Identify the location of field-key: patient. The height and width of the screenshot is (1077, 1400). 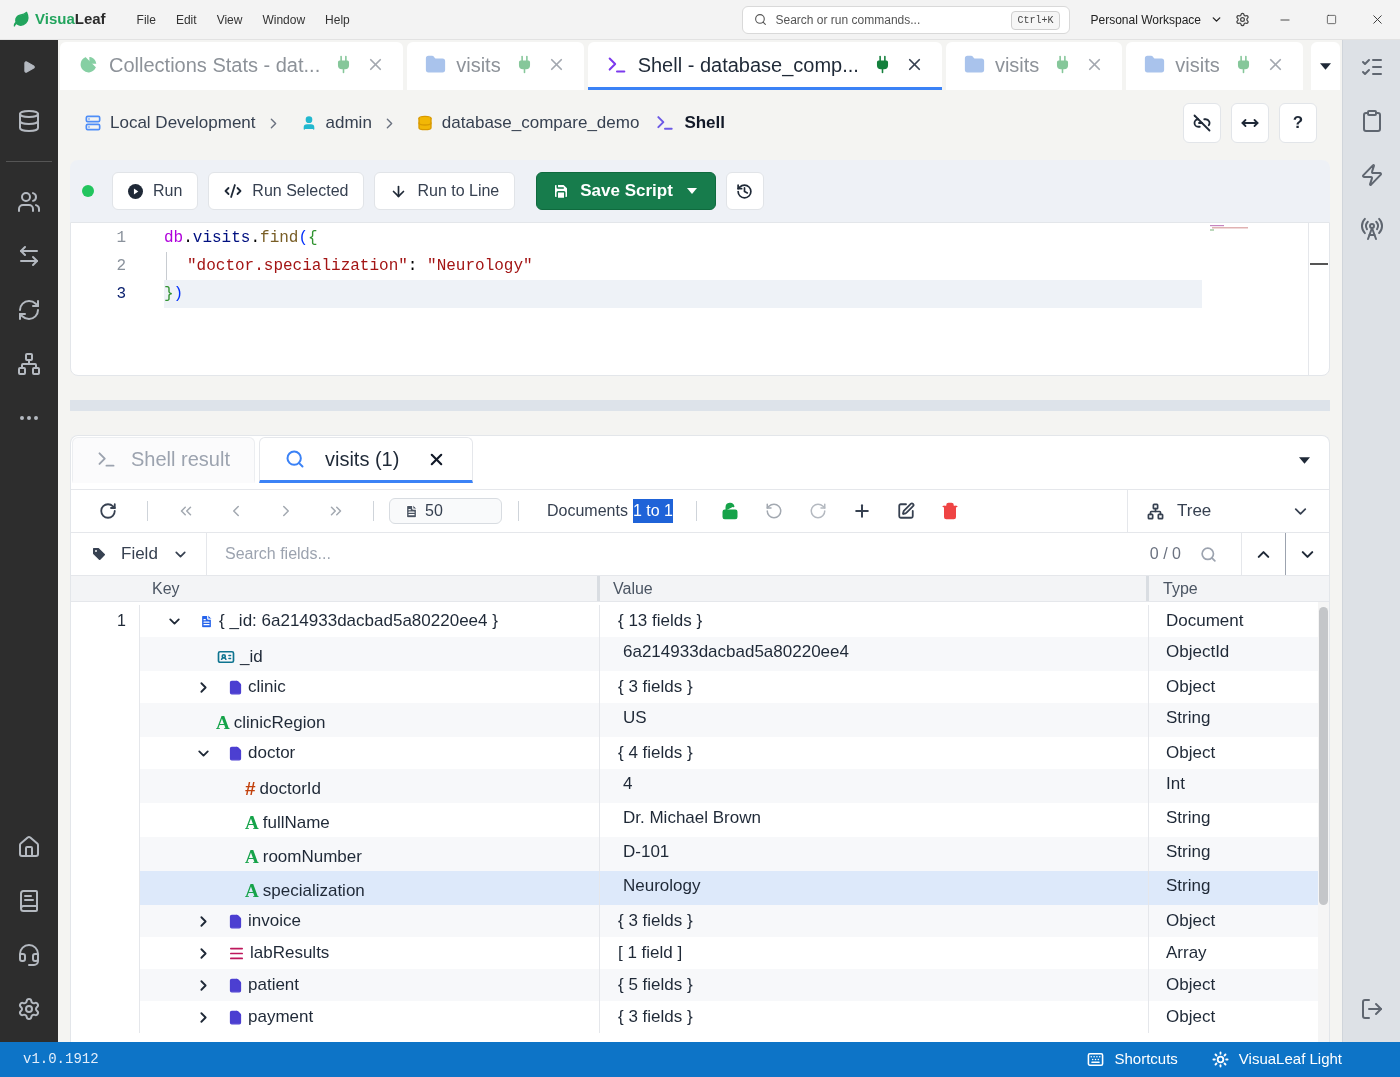
(274, 985).